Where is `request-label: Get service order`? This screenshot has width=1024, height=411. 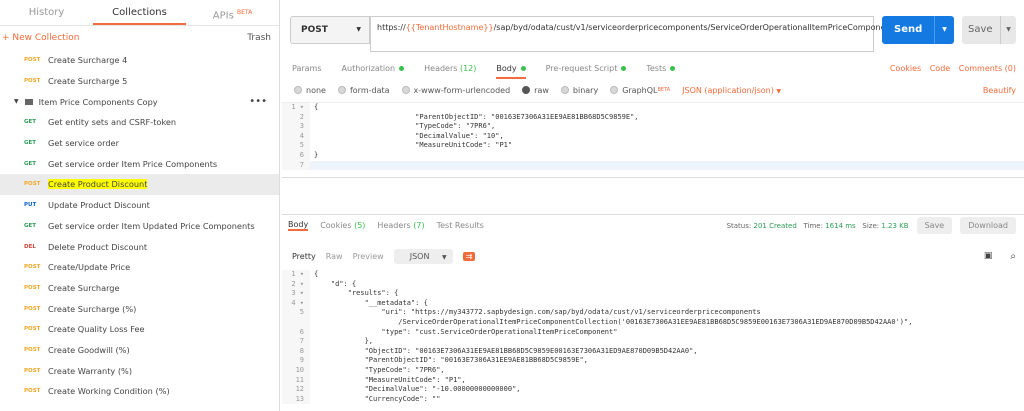 request-label: Get service order is located at coordinates (83, 143).